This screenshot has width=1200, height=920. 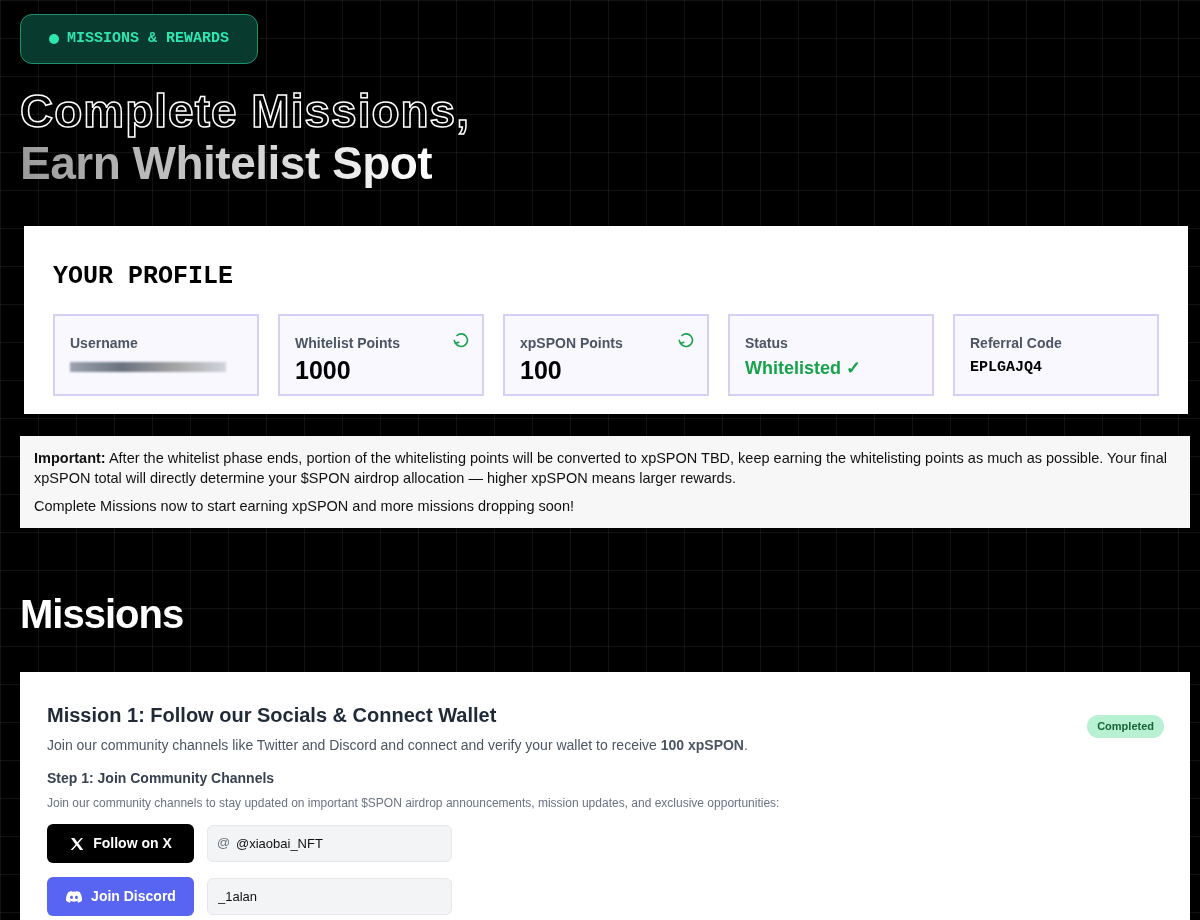 I want to click on headline-outline: Complete Missions,, so click(x=245, y=111).